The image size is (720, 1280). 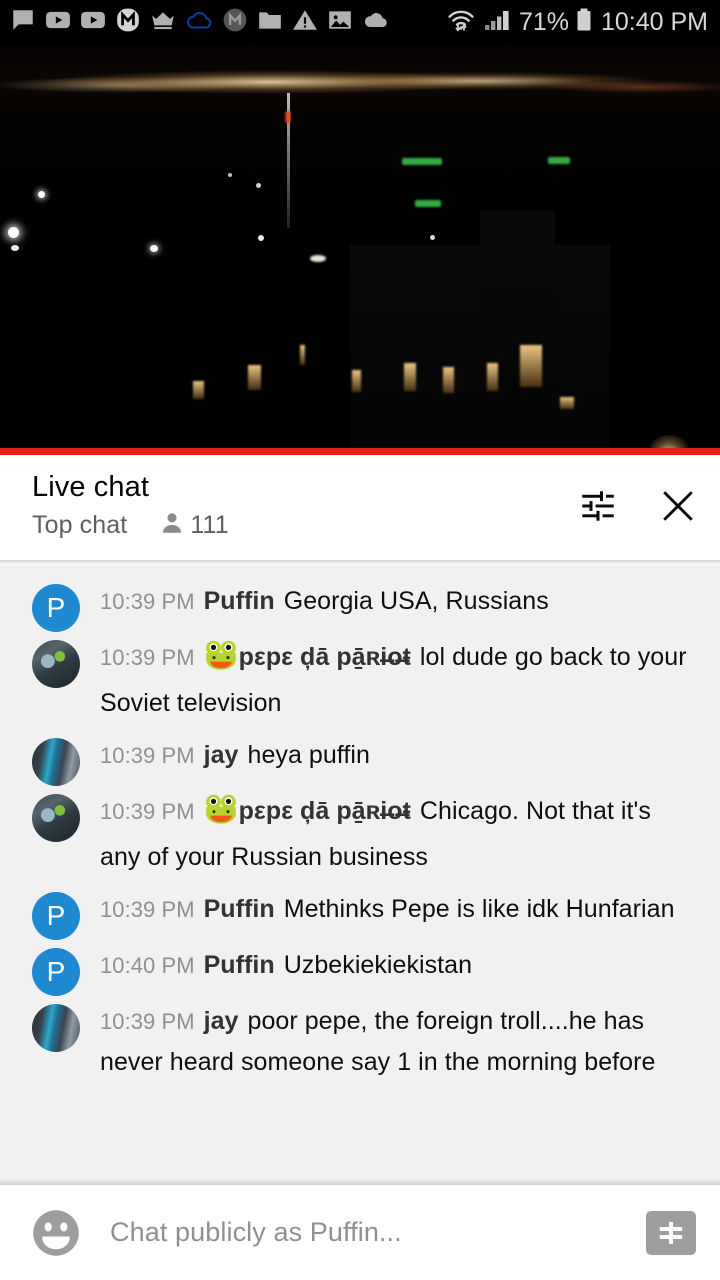 What do you see at coordinates (671, 1232) in the screenshot?
I see `dollar-superchat-icon` at bounding box center [671, 1232].